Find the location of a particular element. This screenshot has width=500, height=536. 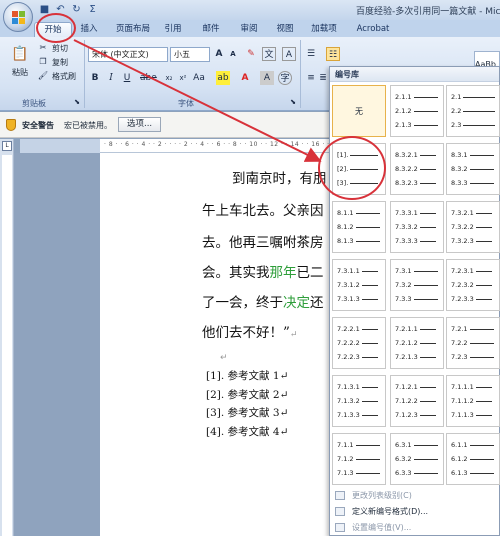

numbering-format-label: 8.3.2 is located at coordinates (459, 169).